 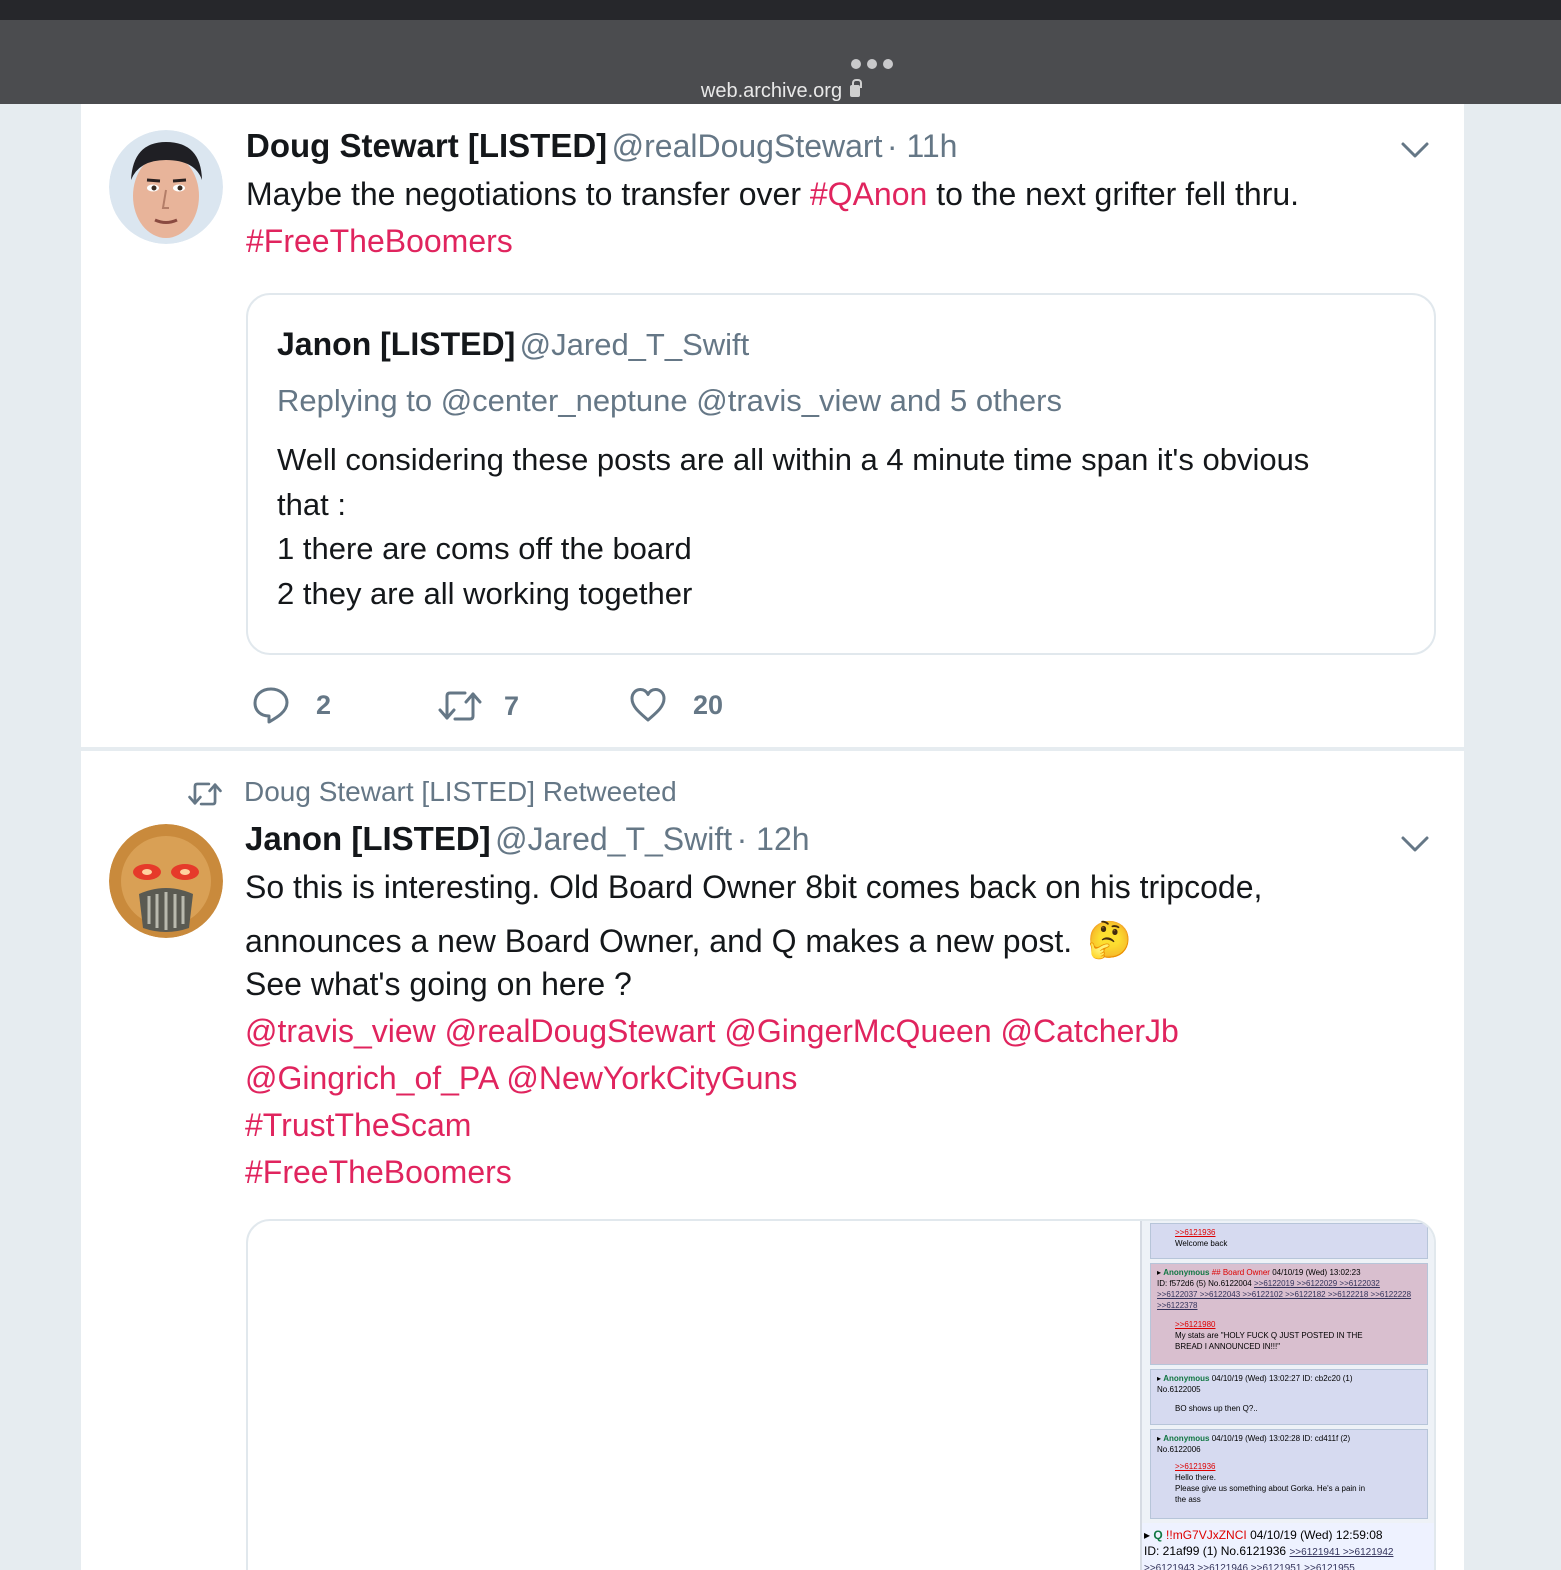 What do you see at coordinates (485, 593) in the screenshot?
I see `quote-text: 2 they are all working together` at bounding box center [485, 593].